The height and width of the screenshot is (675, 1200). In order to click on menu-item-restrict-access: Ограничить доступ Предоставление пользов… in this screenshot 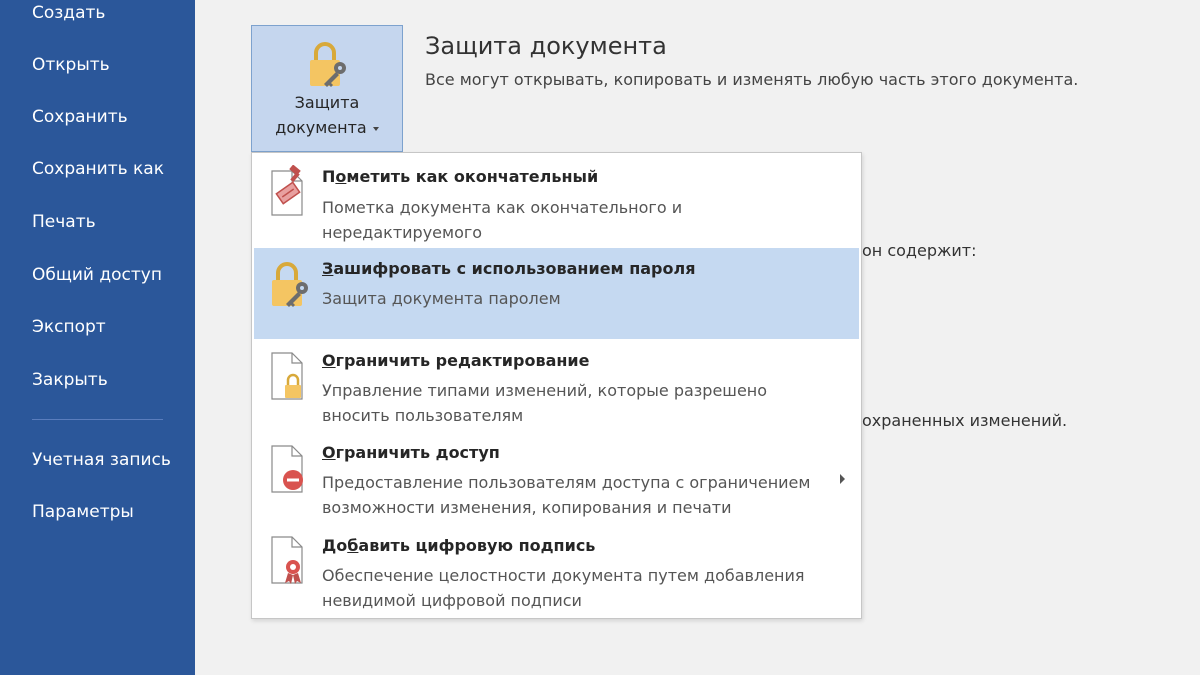, I will do `click(556, 480)`.